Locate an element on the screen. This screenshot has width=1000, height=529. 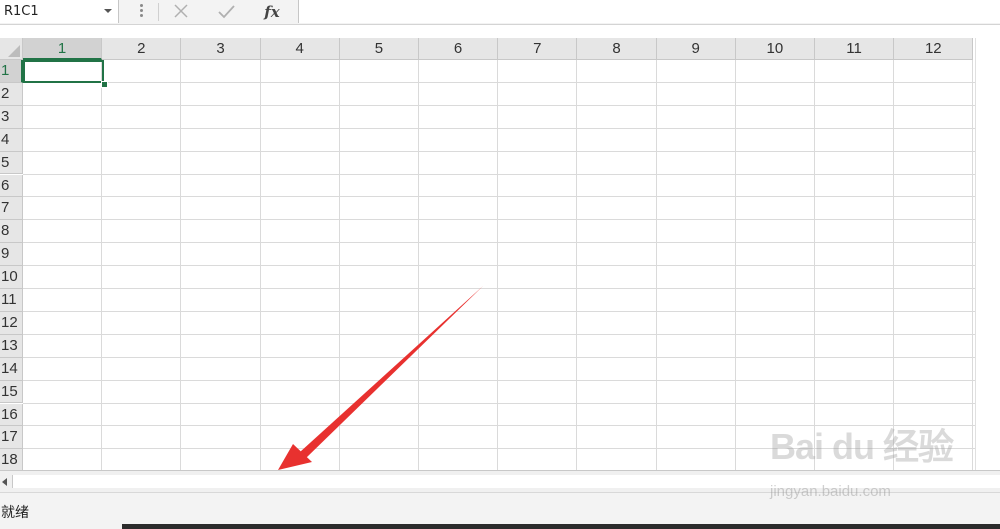
active-cell is located at coordinates (63, 71).